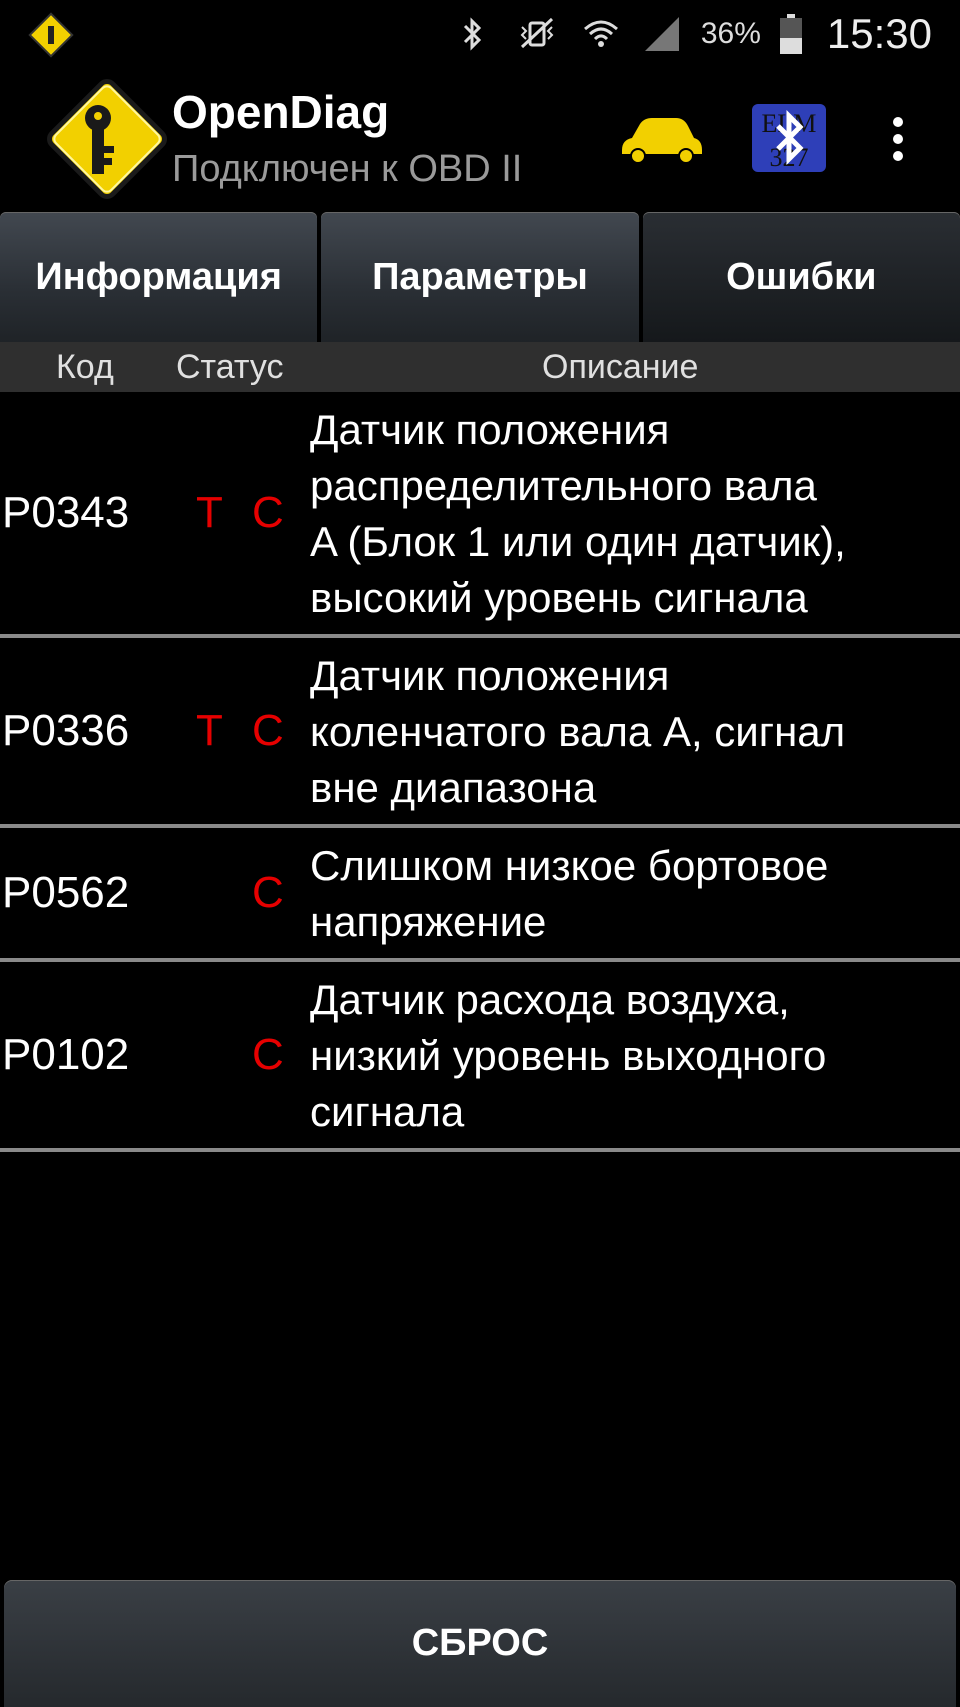 This screenshot has width=960, height=1707. What do you see at coordinates (347, 169) in the screenshot?
I see `connection-status: Подключен к OBD II` at bounding box center [347, 169].